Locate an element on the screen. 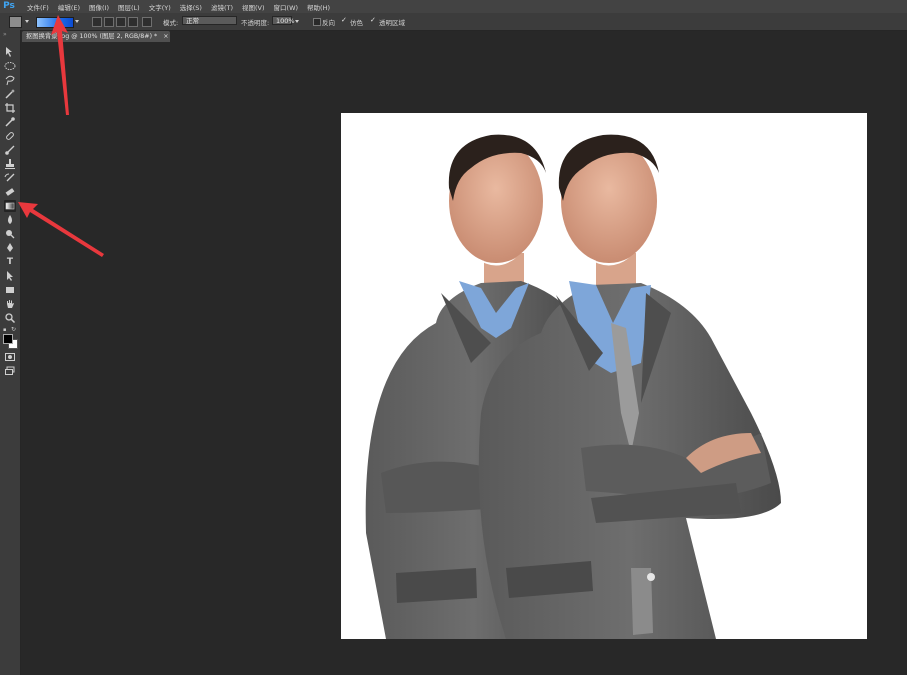  opacity-value: 100% is located at coordinates (285, 21).